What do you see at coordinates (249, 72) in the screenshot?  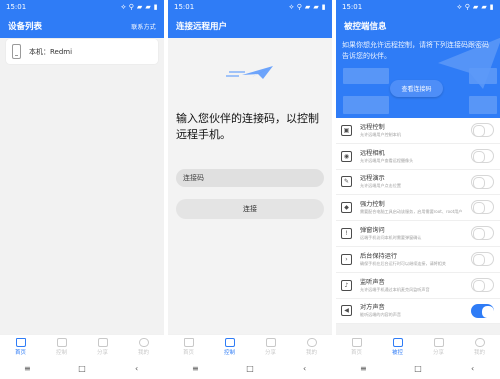 I see `paper-plane-icon` at bounding box center [249, 72].